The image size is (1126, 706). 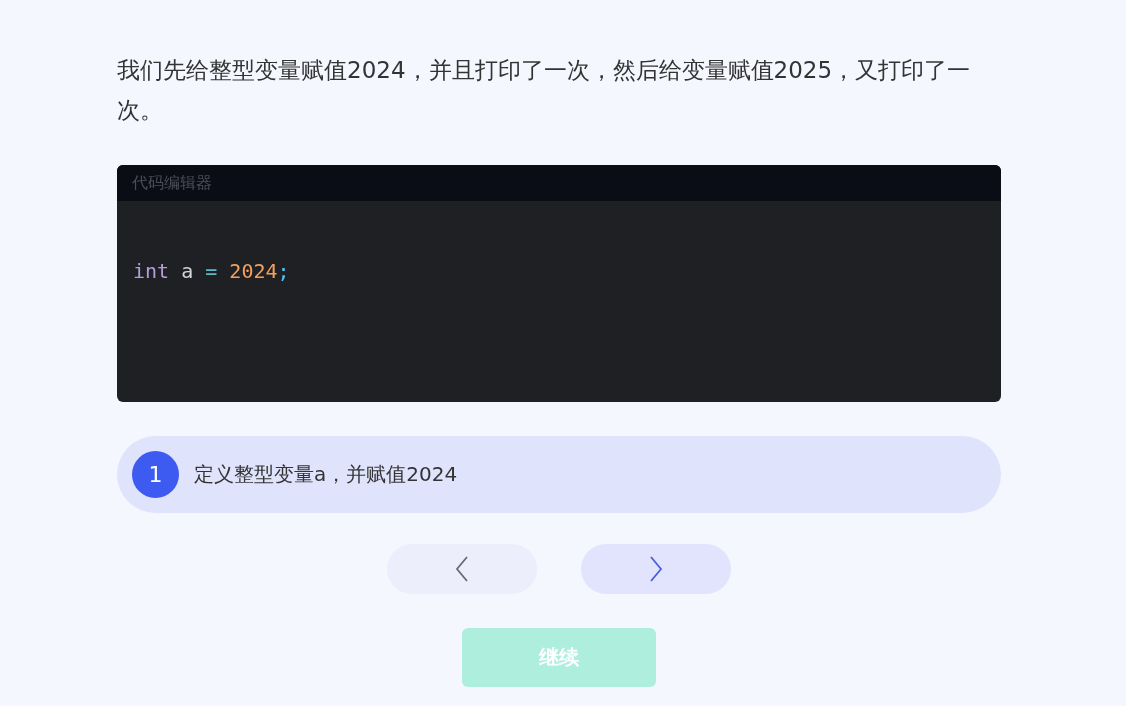 What do you see at coordinates (544, 90) in the screenshot?
I see `instruction-text: 我们先给整型变量赋值2024，并且打印了一次，然后给变量赋值2025，又打印了一次。` at bounding box center [544, 90].